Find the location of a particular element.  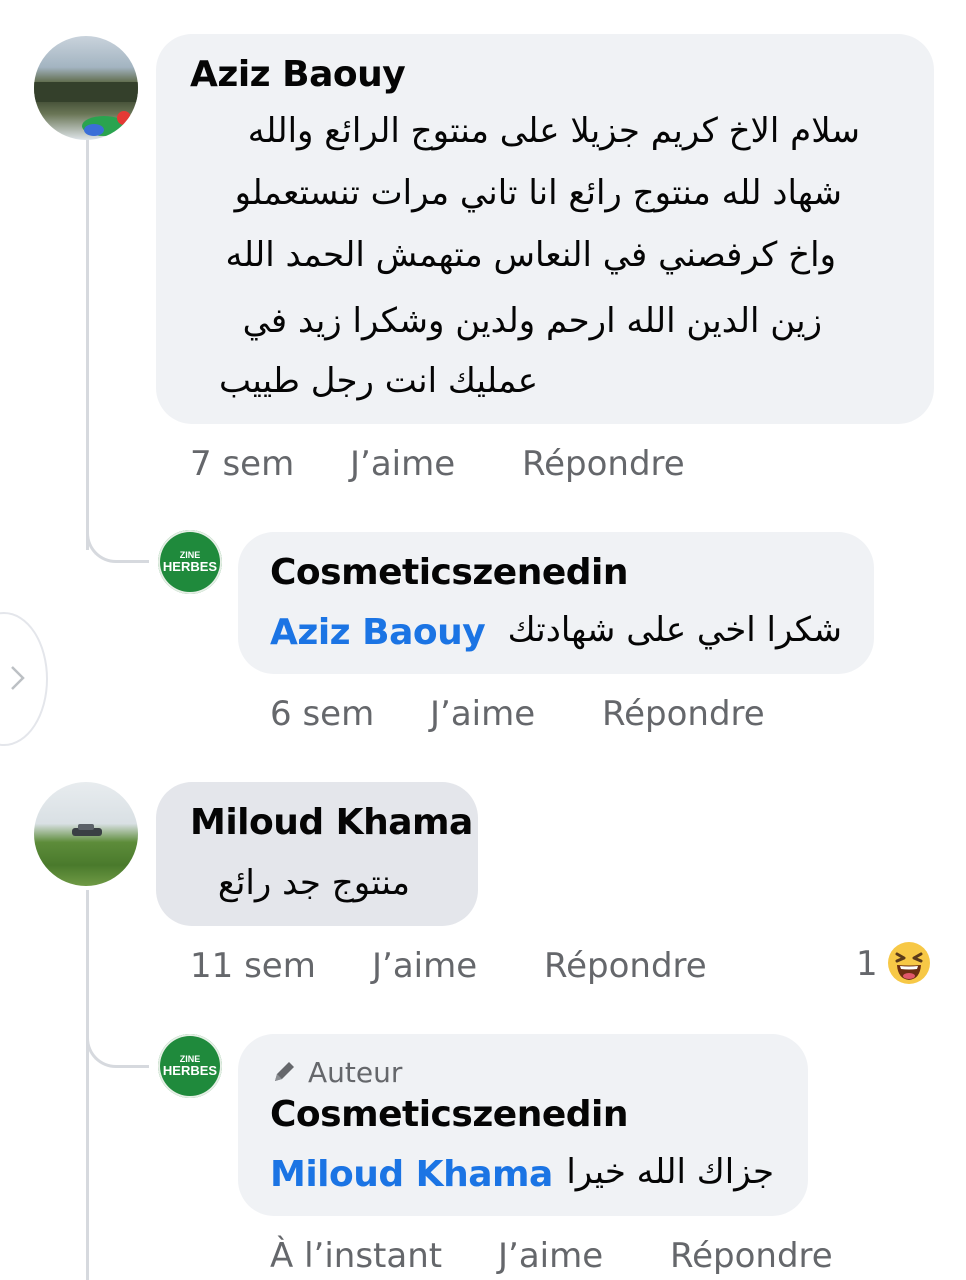

pencil-icon is located at coordinates (284, 1074).